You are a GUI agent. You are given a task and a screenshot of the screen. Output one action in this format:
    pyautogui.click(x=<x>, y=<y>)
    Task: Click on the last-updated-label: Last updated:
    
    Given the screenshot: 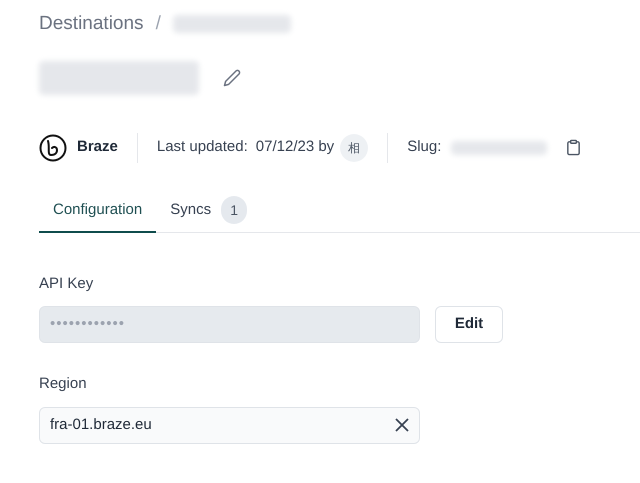 What is the action you would take?
    pyautogui.click(x=202, y=147)
    